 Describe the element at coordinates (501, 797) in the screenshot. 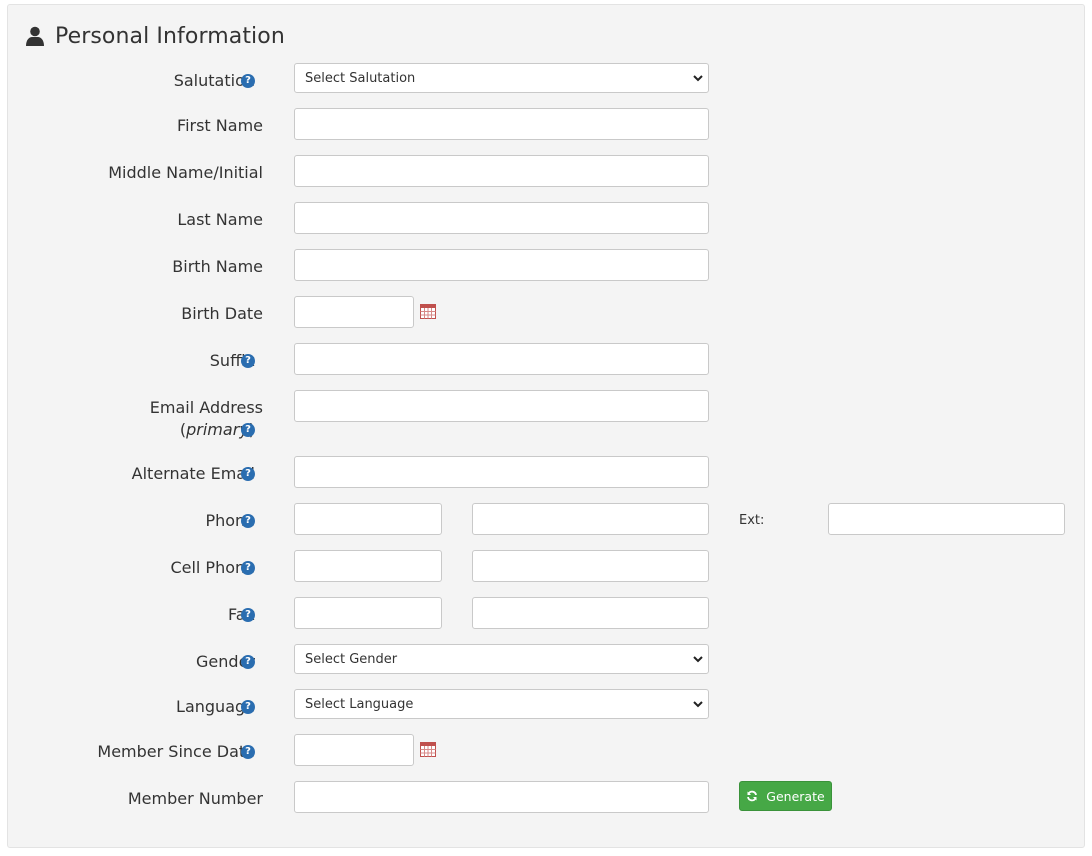

I see `member-number-input` at that location.